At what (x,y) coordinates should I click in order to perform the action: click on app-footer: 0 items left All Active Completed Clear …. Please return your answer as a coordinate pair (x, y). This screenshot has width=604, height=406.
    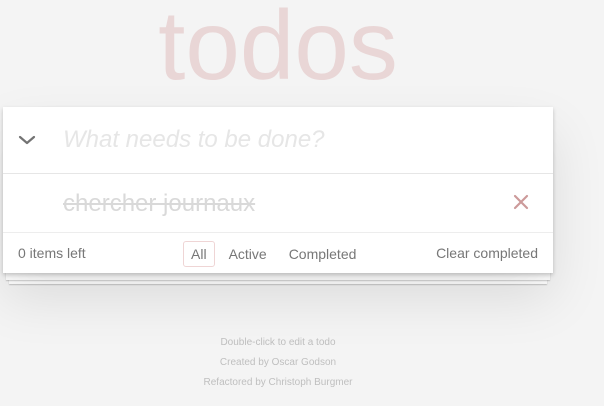
    Looking at the image, I should click on (278, 253).